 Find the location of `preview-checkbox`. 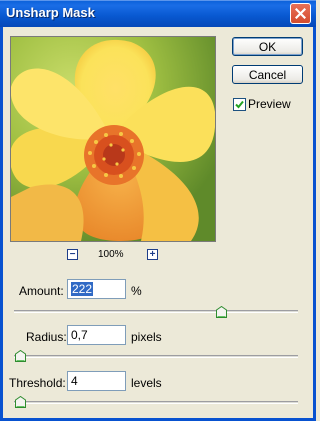

preview-checkbox is located at coordinates (239, 104).